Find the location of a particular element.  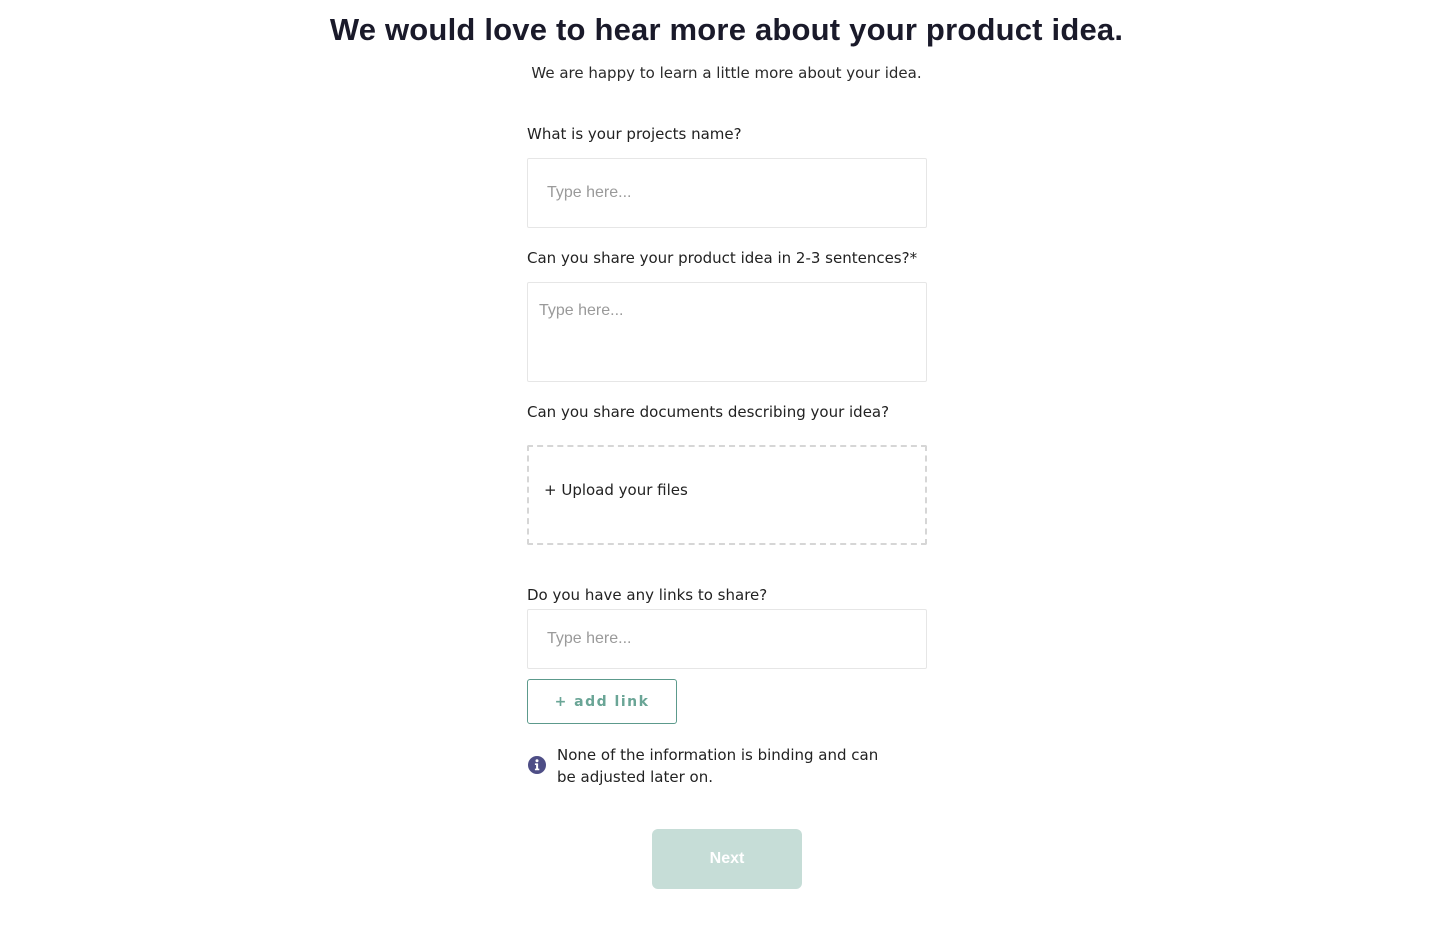

next-button: Next is located at coordinates (727, 859).